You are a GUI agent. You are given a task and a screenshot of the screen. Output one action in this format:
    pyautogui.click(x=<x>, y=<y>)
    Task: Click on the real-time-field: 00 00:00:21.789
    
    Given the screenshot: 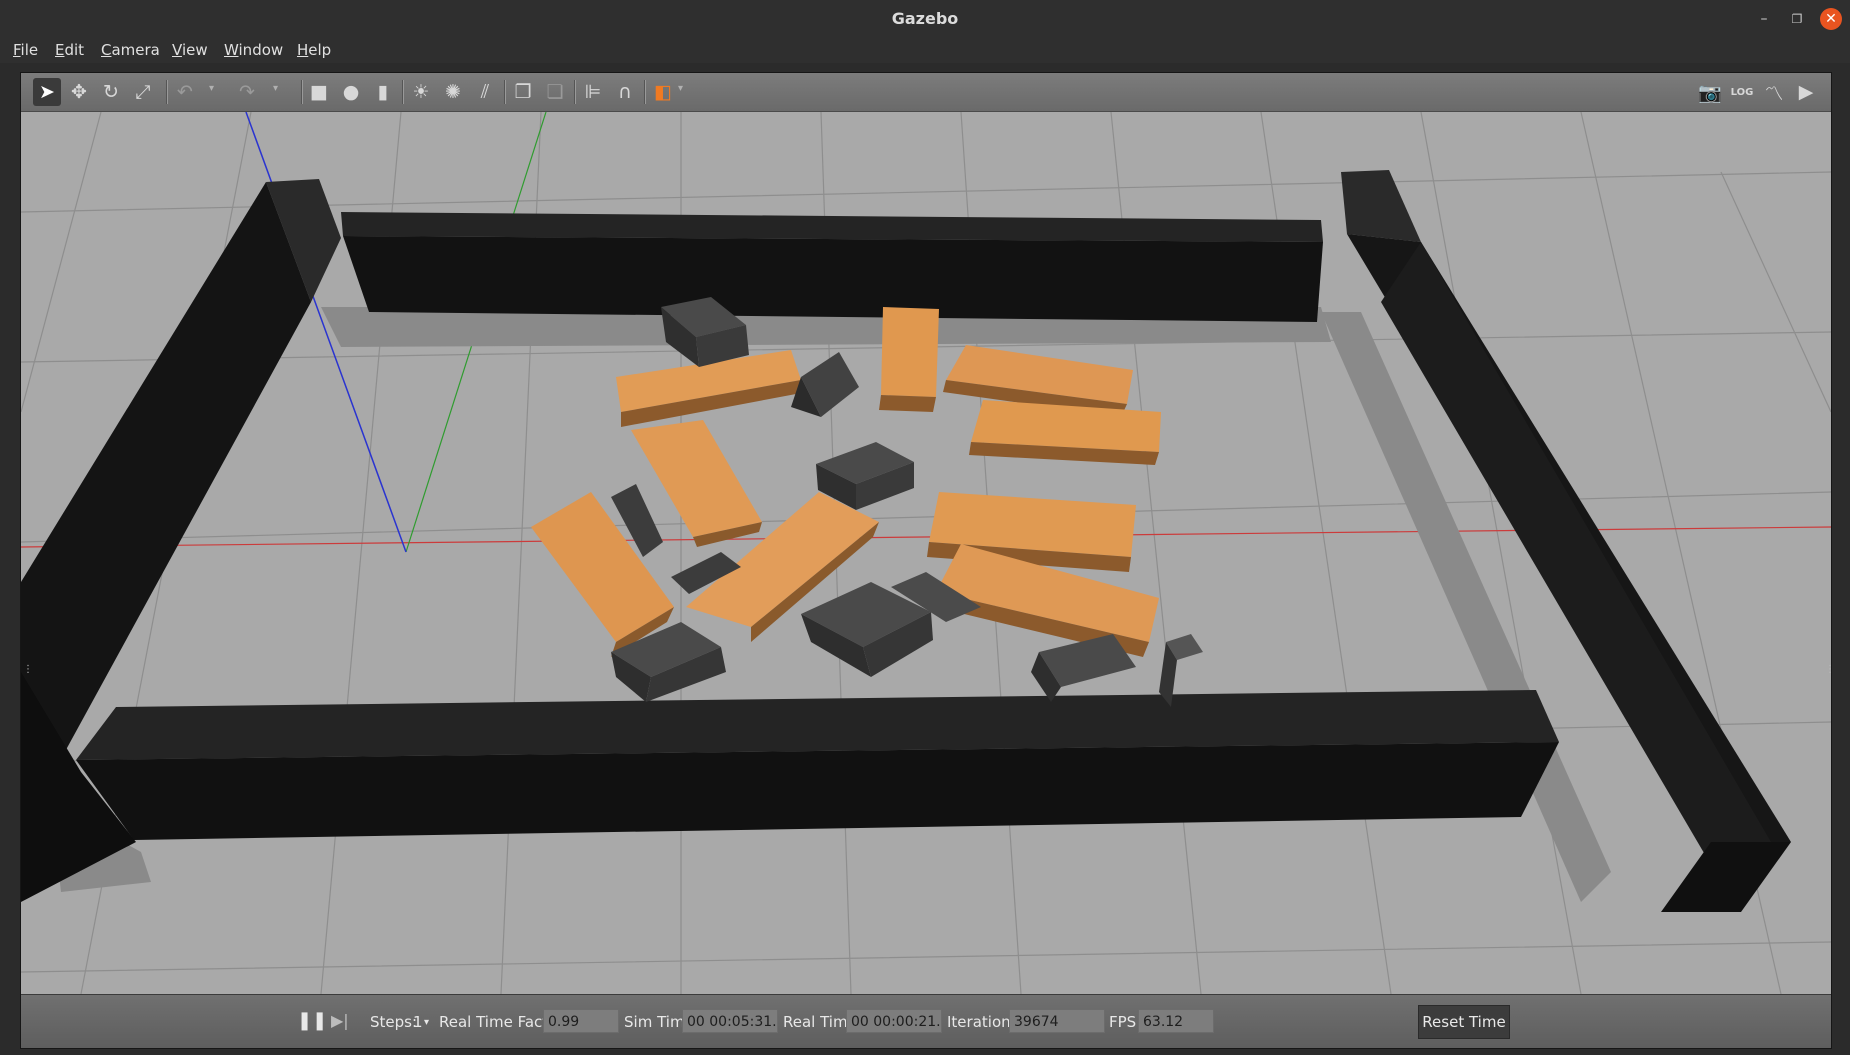 What is the action you would take?
    pyautogui.click(x=894, y=1021)
    